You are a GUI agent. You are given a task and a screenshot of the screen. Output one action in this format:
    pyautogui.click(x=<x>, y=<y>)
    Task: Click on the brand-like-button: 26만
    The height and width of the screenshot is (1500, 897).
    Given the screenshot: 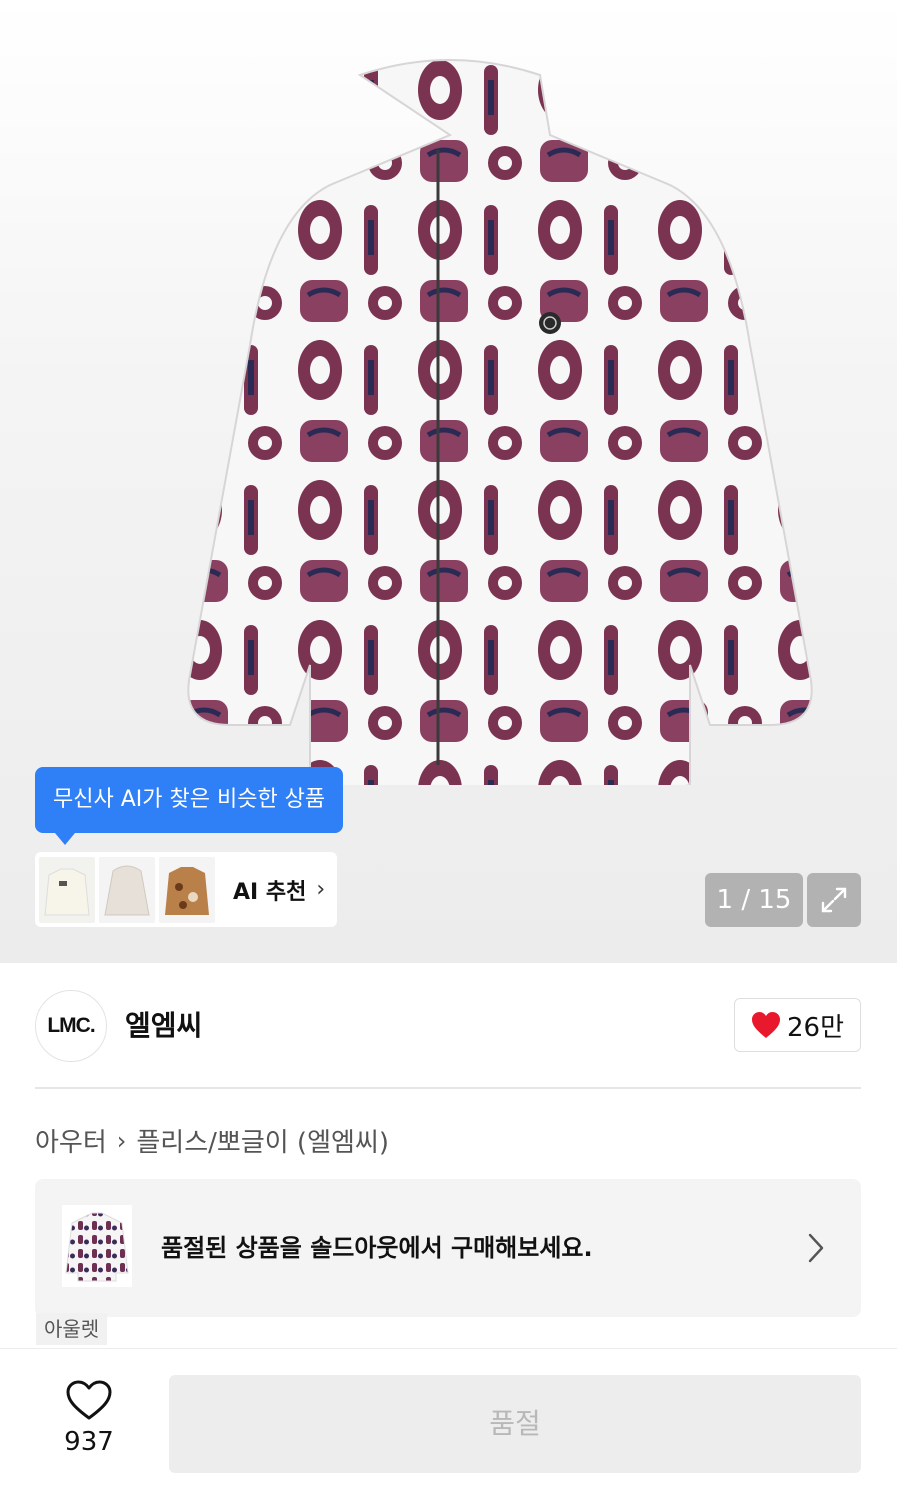 What is the action you would take?
    pyautogui.click(x=797, y=1025)
    